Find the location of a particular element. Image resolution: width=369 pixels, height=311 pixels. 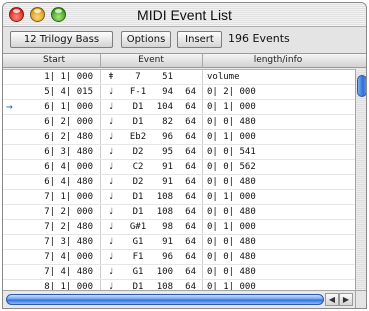

event-row: 5| 4| 015 ♩ F-1 94 64 0| 2| 000 is located at coordinates (179, 92).